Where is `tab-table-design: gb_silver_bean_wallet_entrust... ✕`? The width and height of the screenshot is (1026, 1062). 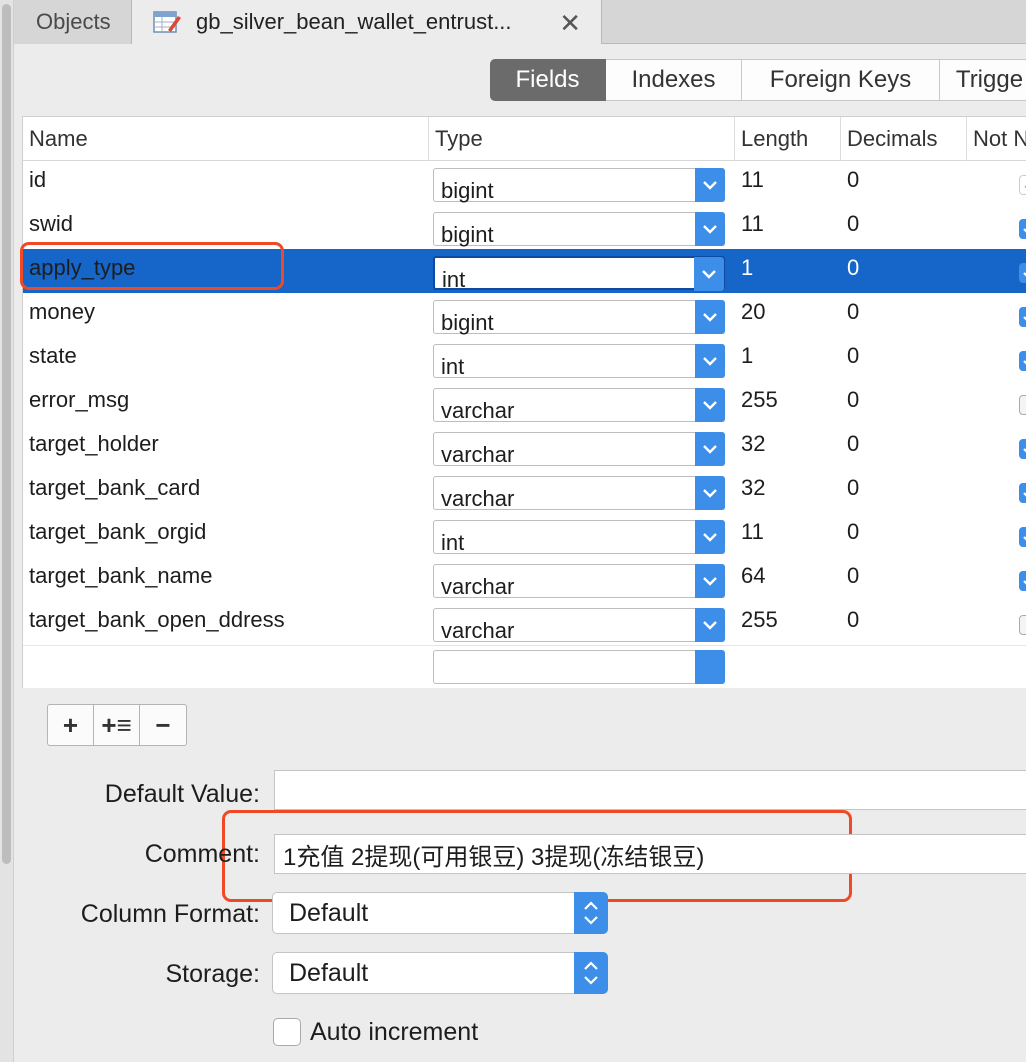
tab-table-design: gb_silver_bean_wallet_entrust... ✕ is located at coordinates (367, 22).